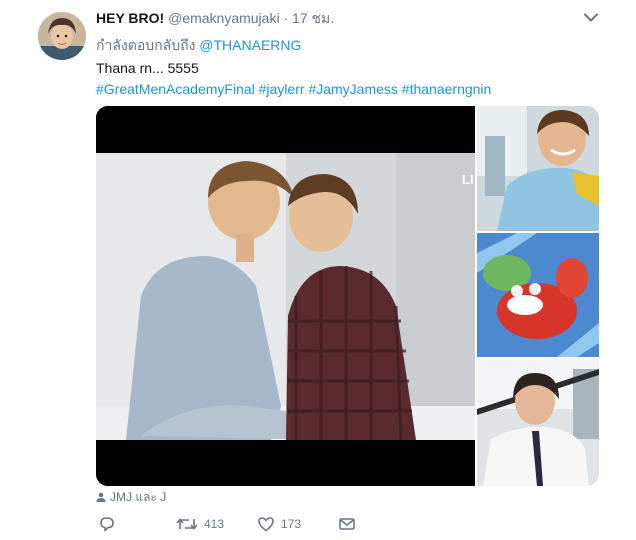 The height and width of the screenshot is (540, 636). I want to click on tagged-people-label: JMJ และ J, so click(138, 497).